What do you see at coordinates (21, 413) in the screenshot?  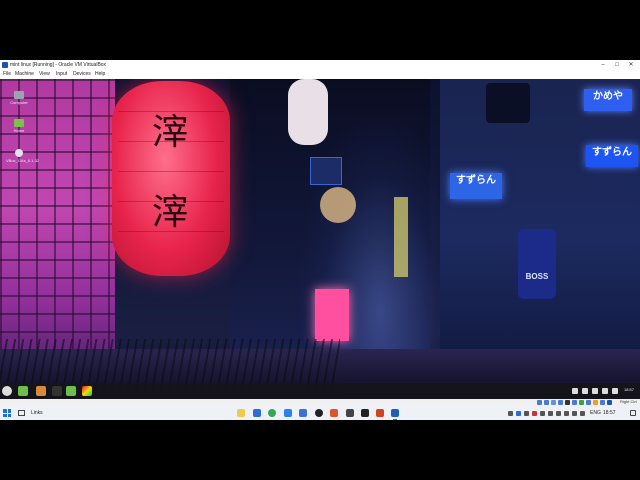 I see `task-view-icon` at bounding box center [21, 413].